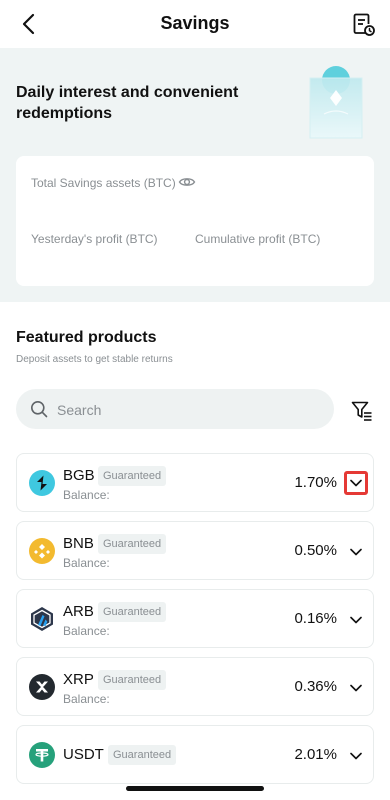  I want to click on yesterday-profit-label: Yesterday's profit (BTC), so click(94, 239).